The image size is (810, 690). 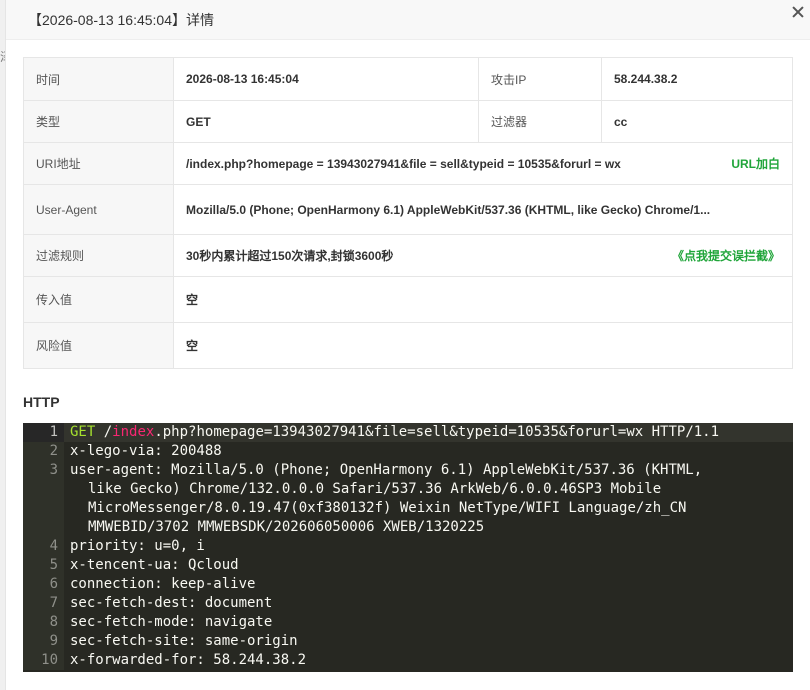 I want to click on table-row: 传入值 空, so click(x=408, y=299).